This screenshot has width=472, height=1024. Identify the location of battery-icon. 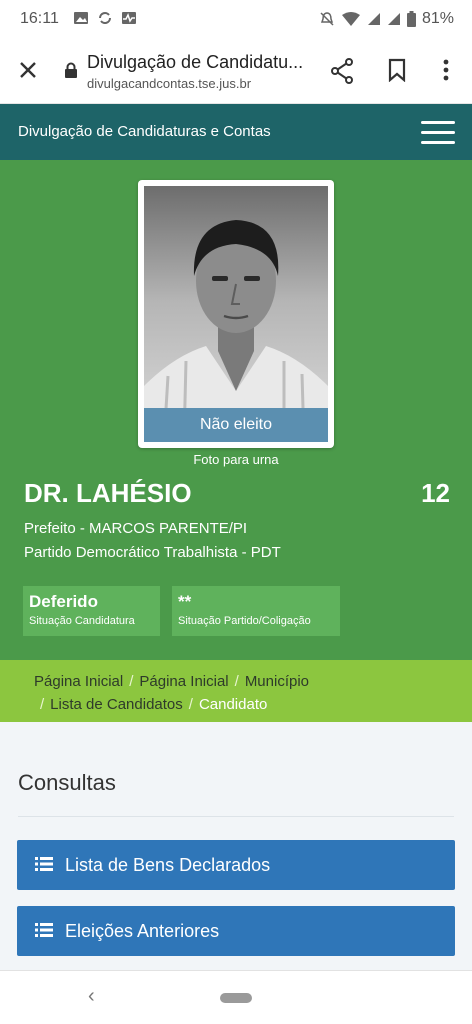
(411, 19).